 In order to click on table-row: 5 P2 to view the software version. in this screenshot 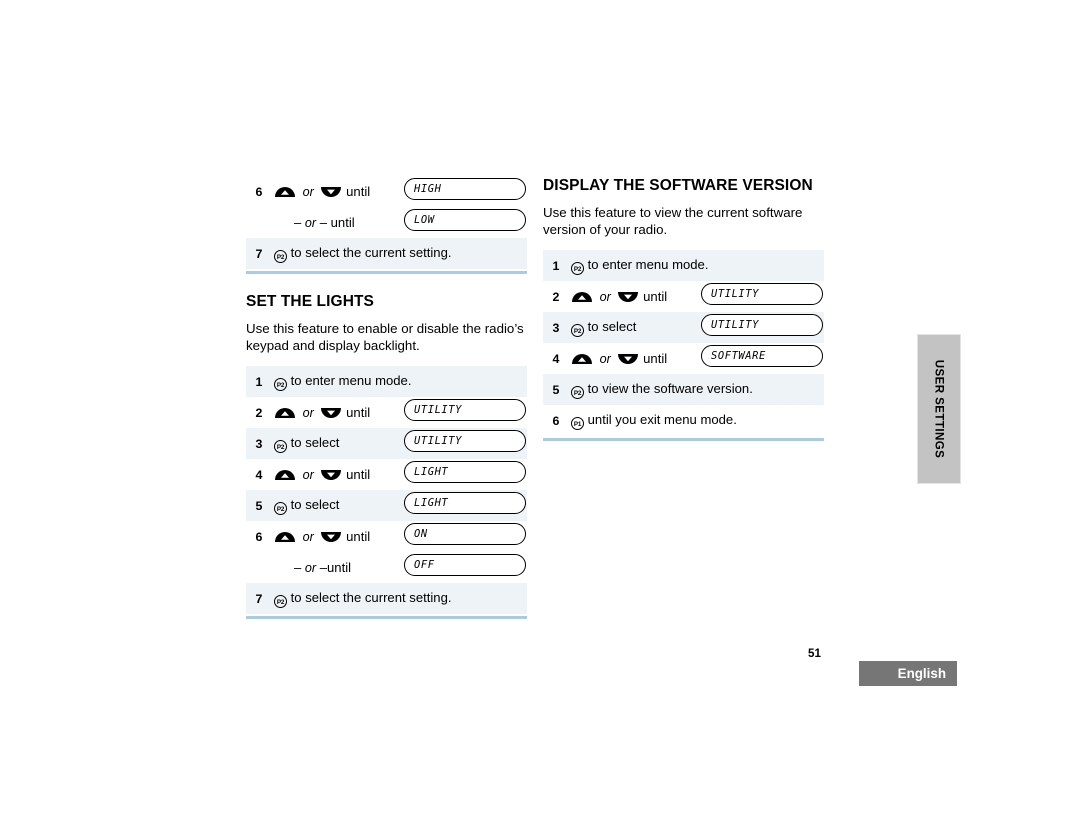, I will do `click(683, 389)`.